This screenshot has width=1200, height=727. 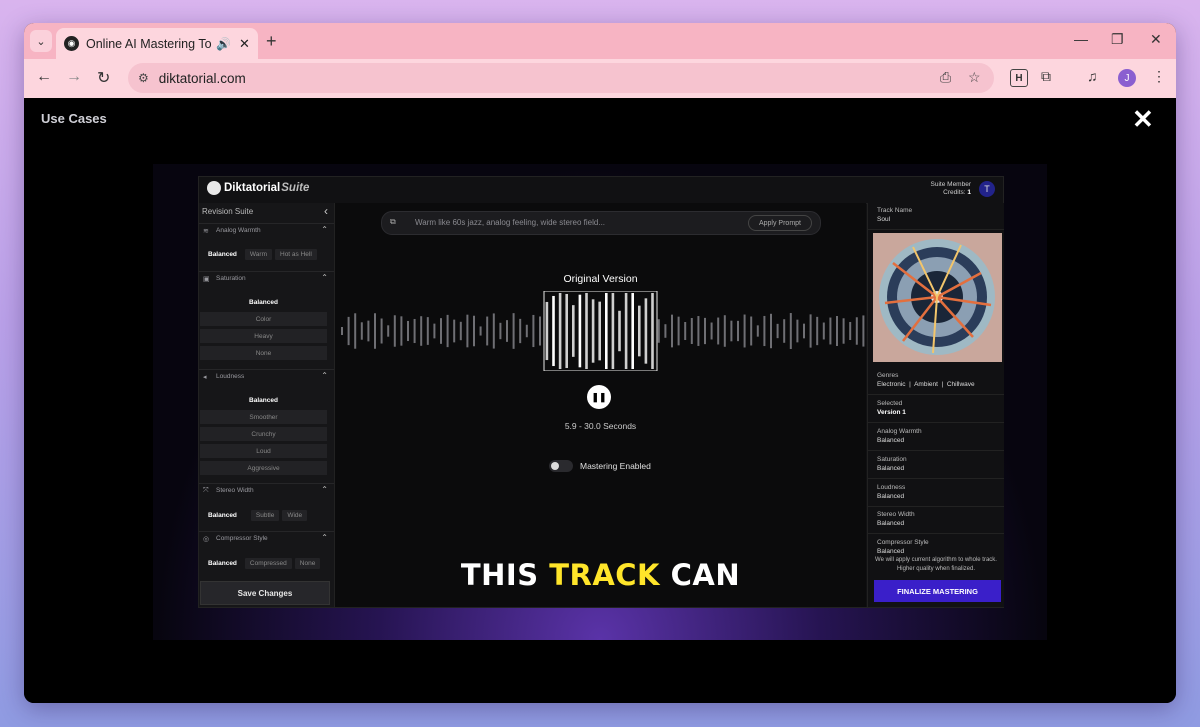 What do you see at coordinates (705, 575) in the screenshot?
I see `caption-word: CAN` at bounding box center [705, 575].